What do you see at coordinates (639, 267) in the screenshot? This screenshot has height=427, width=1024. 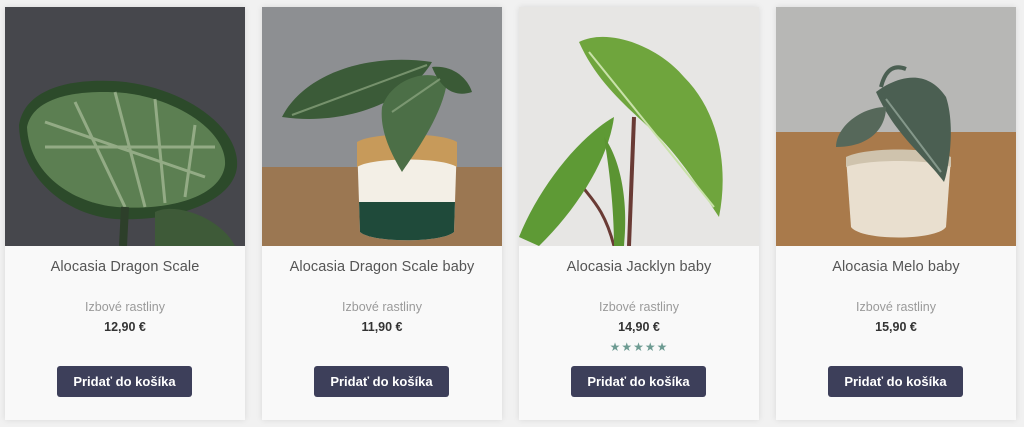 I see `product-title: Alocasia Jacklyn baby` at bounding box center [639, 267].